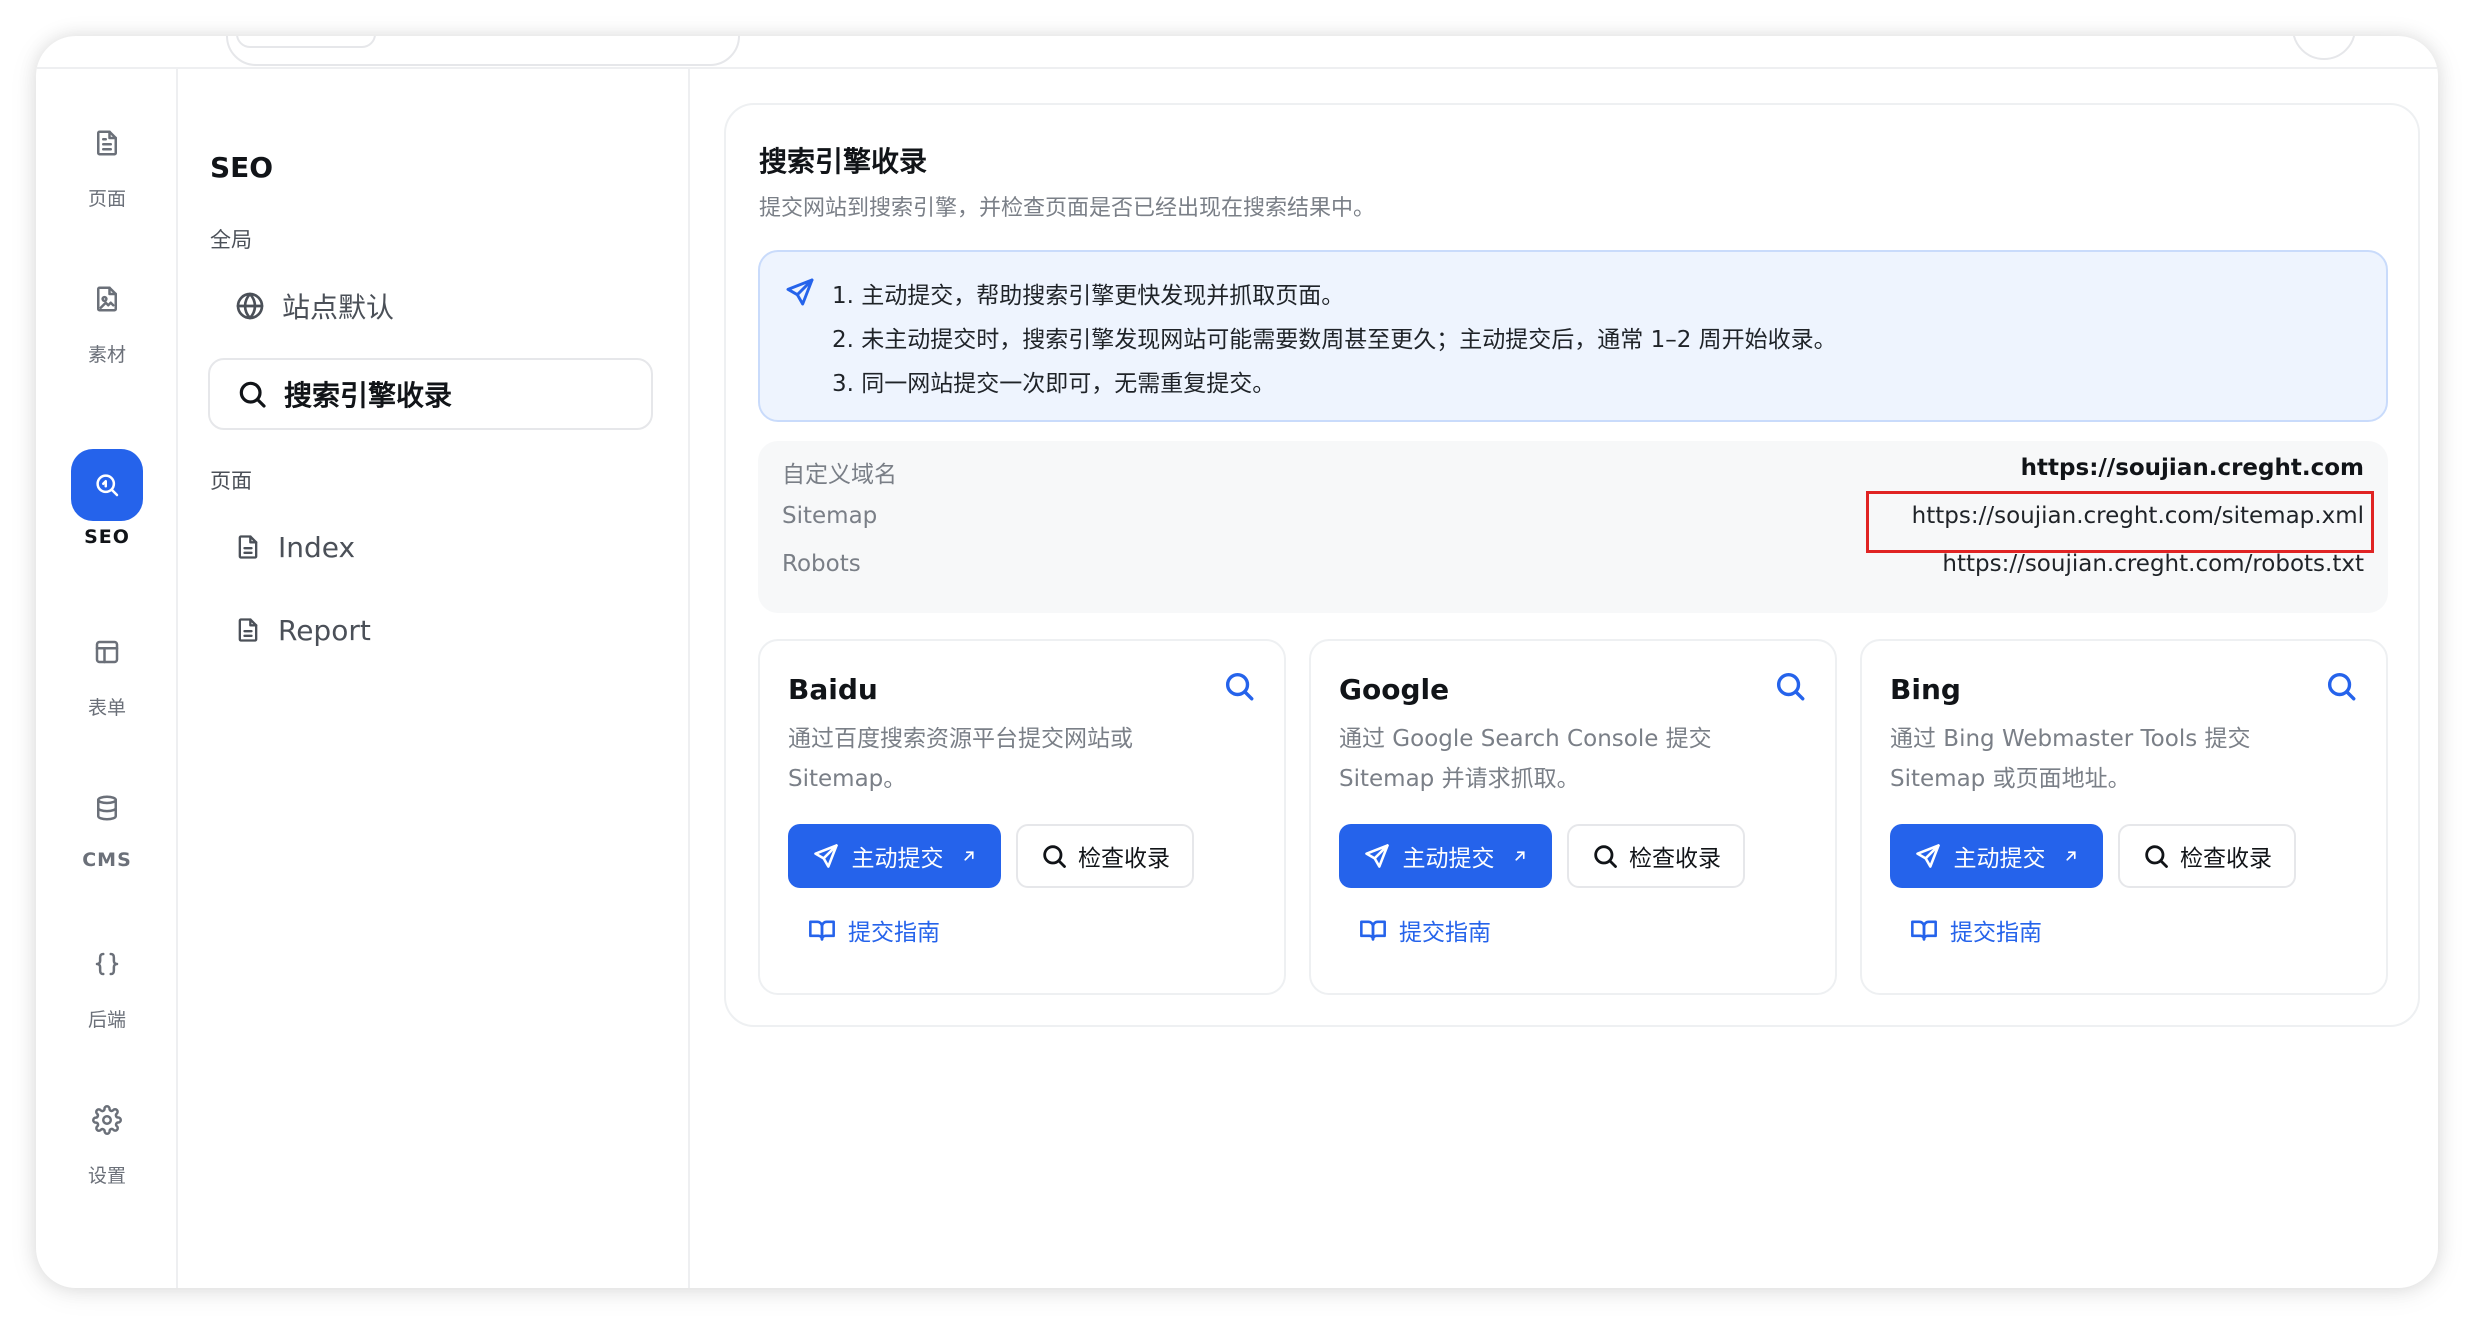 Image resolution: width=2474 pixels, height=1324 pixels. What do you see at coordinates (843, 161) in the screenshot?
I see `page-title: 搜索引擎收录` at bounding box center [843, 161].